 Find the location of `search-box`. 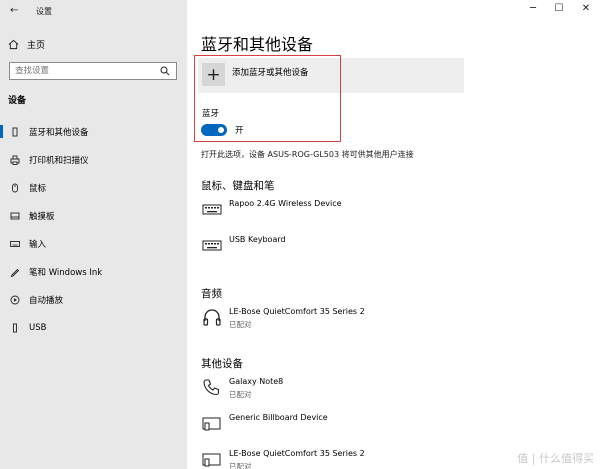

search-box is located at coordinates (93, 71).